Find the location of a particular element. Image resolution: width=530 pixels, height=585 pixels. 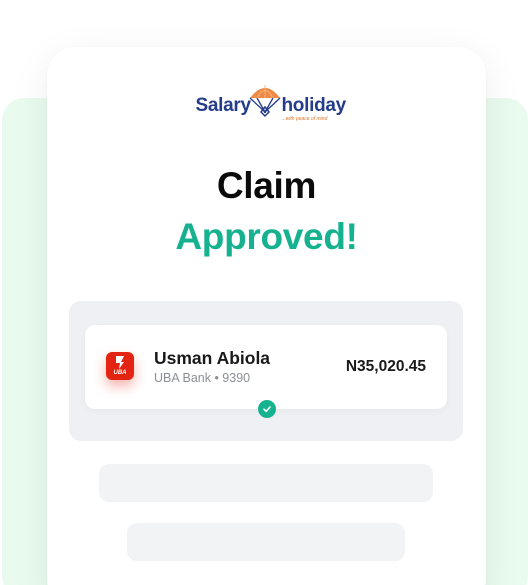

account-holder-name: Usman Abiola is located at coordinates (212, 358).